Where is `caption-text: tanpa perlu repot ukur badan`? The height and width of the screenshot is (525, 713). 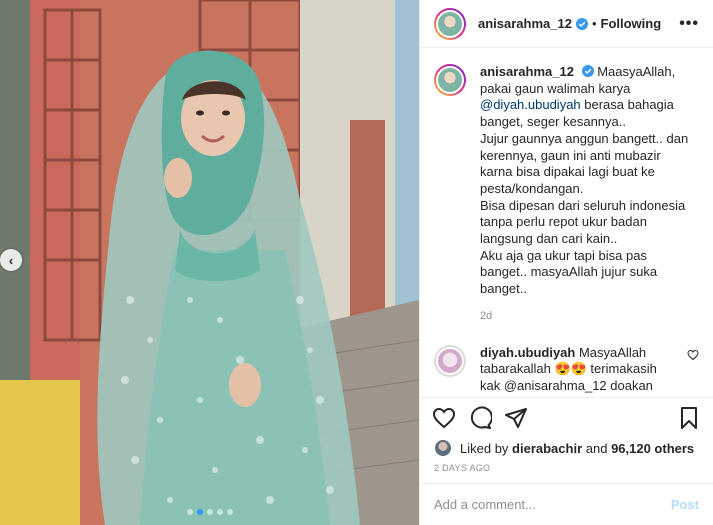 caption-text: tanpa perlu repot ukur badan is located at coordinates (563, 222).